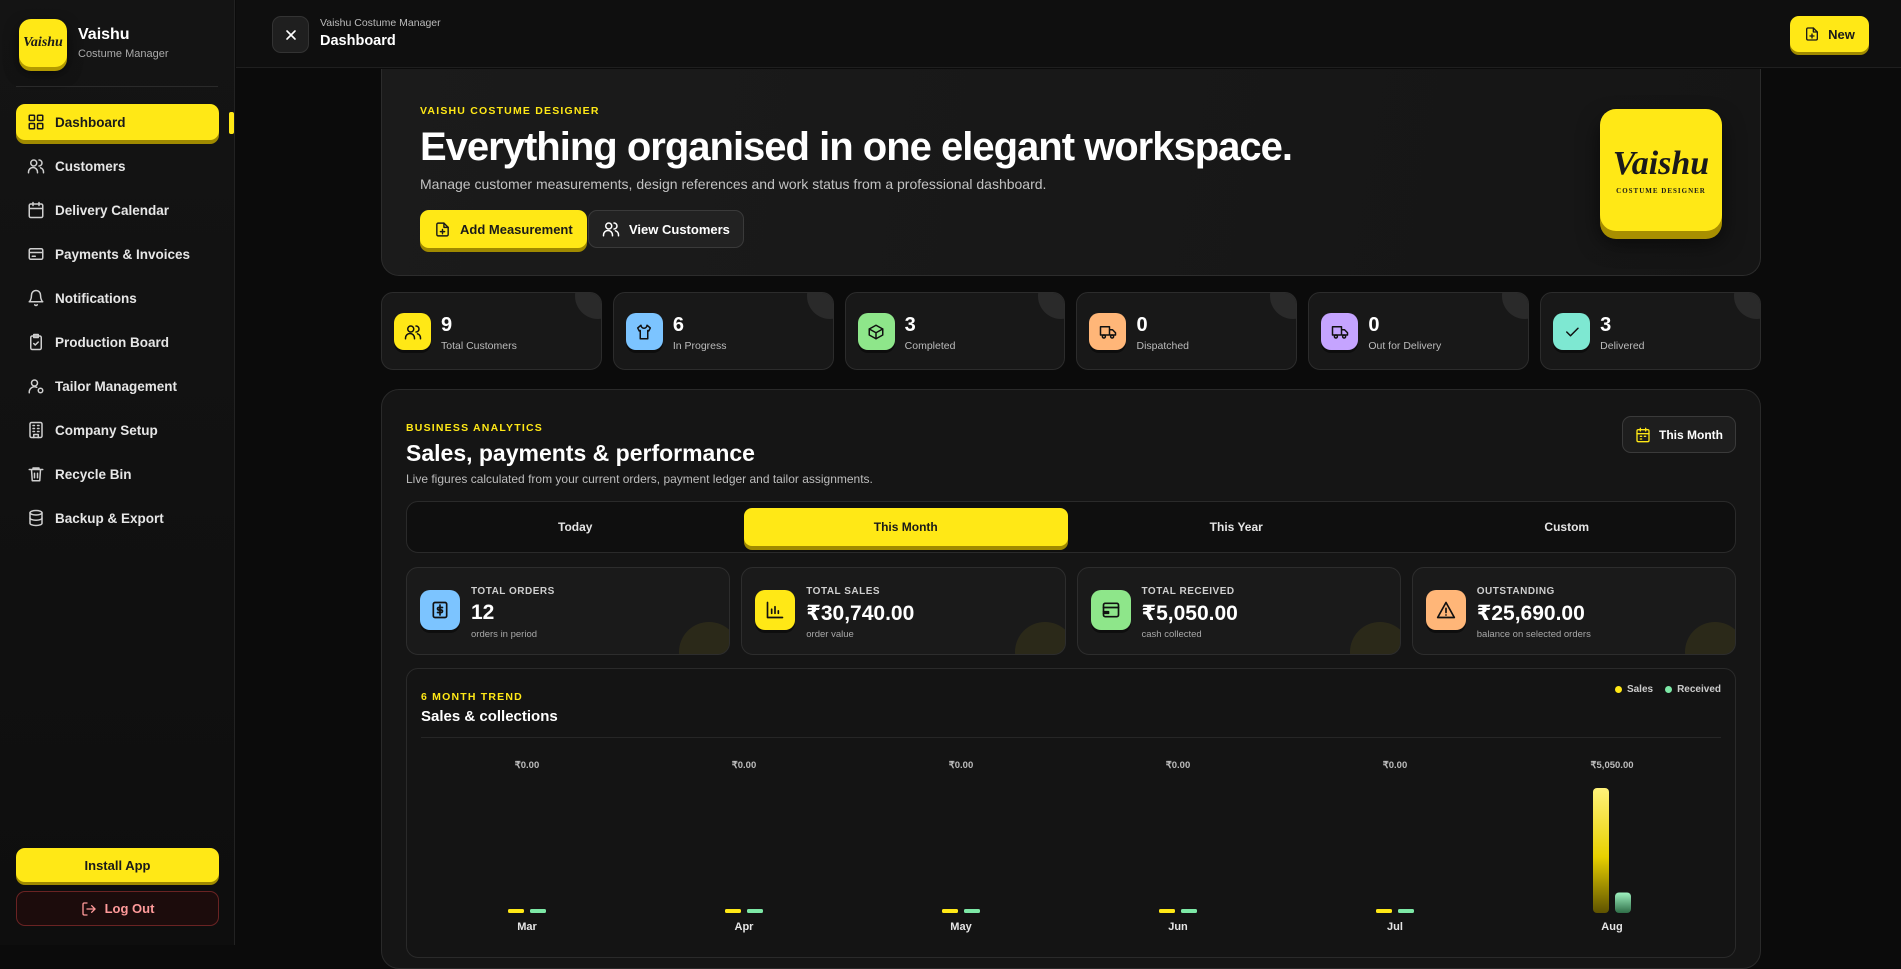 The width and height of the screenshot is (1901, 969). I want to click on stat-label: Delivered, so click(1622, 346).